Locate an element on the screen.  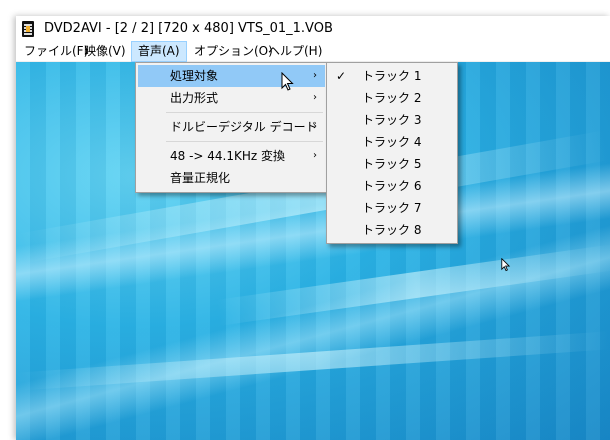
track-item-3: トラック 3 is located at coordinates (392, 120).